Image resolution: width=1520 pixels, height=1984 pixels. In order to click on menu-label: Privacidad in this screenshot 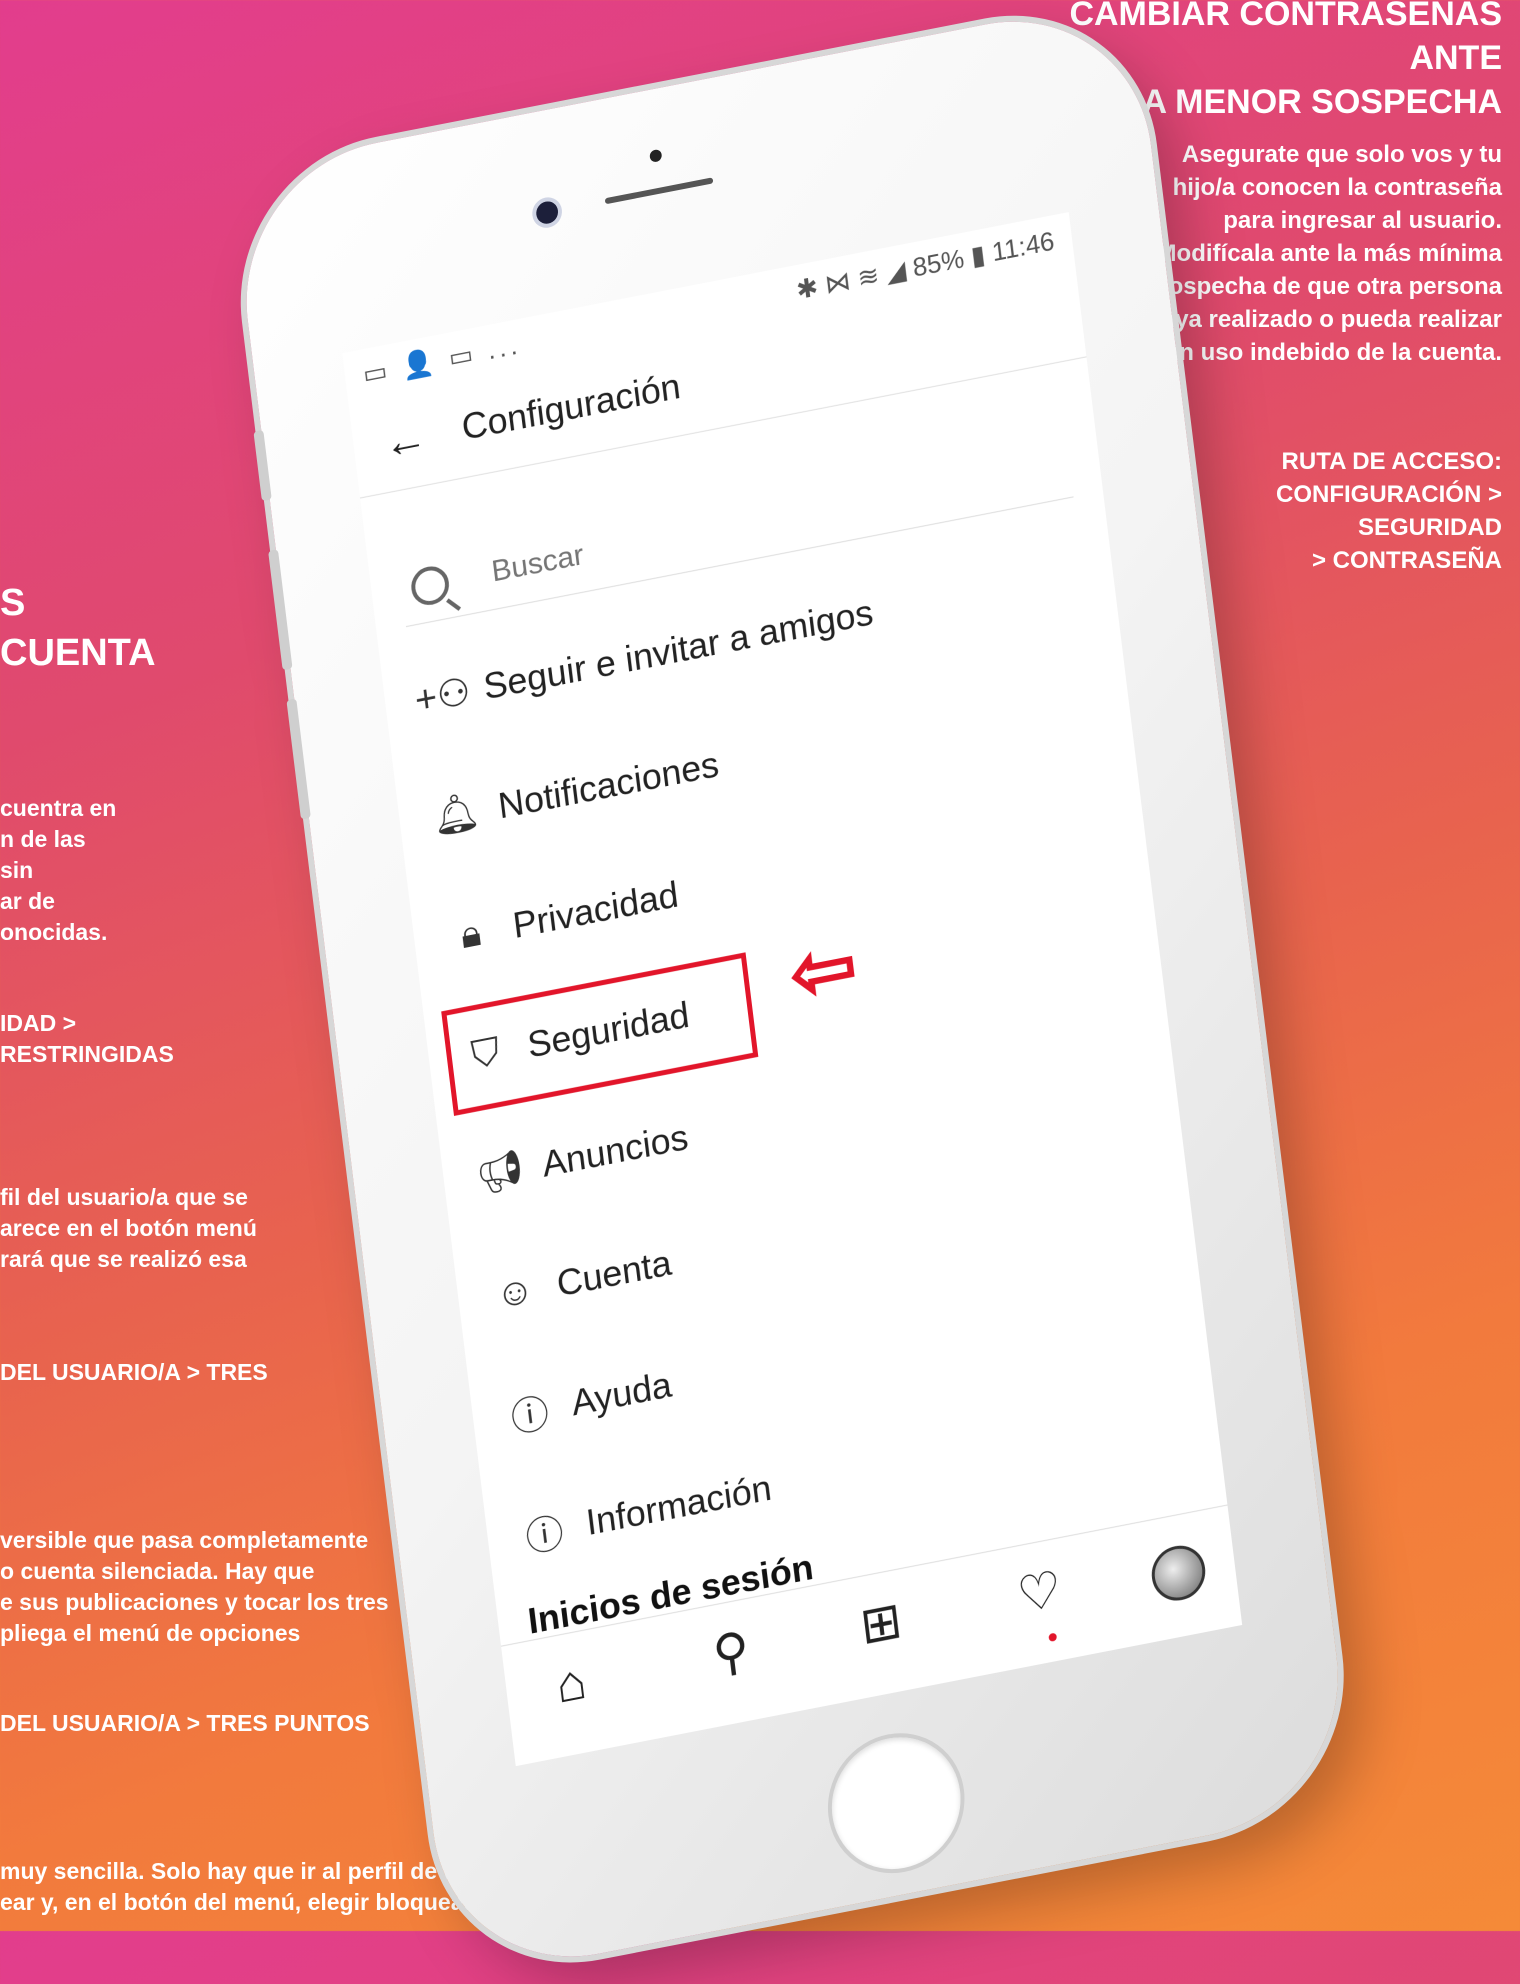, I will do `click(595, 910)`.